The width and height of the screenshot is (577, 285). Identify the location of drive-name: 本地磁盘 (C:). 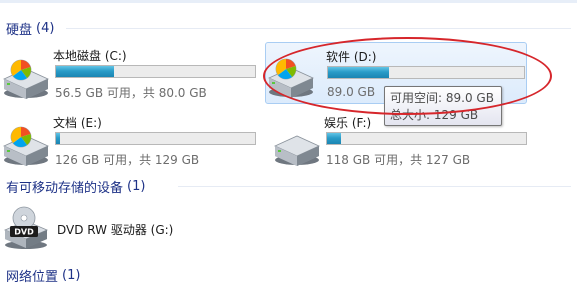
(90, 56).